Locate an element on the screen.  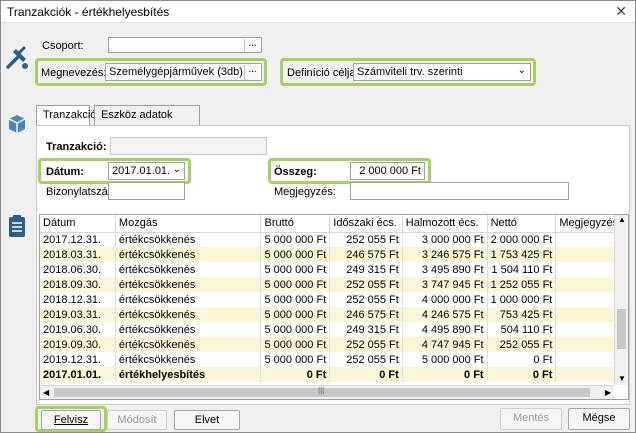
bizonylatszam-input is located at coordinates (146, 191).